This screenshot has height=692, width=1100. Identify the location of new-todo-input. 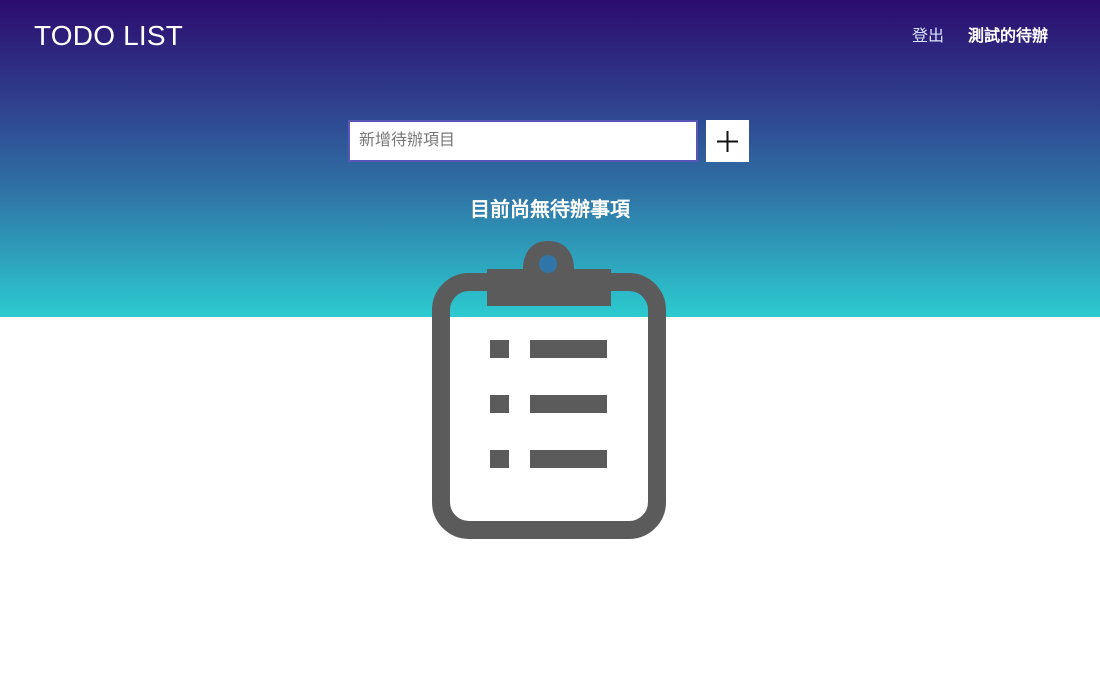
(523, 141).